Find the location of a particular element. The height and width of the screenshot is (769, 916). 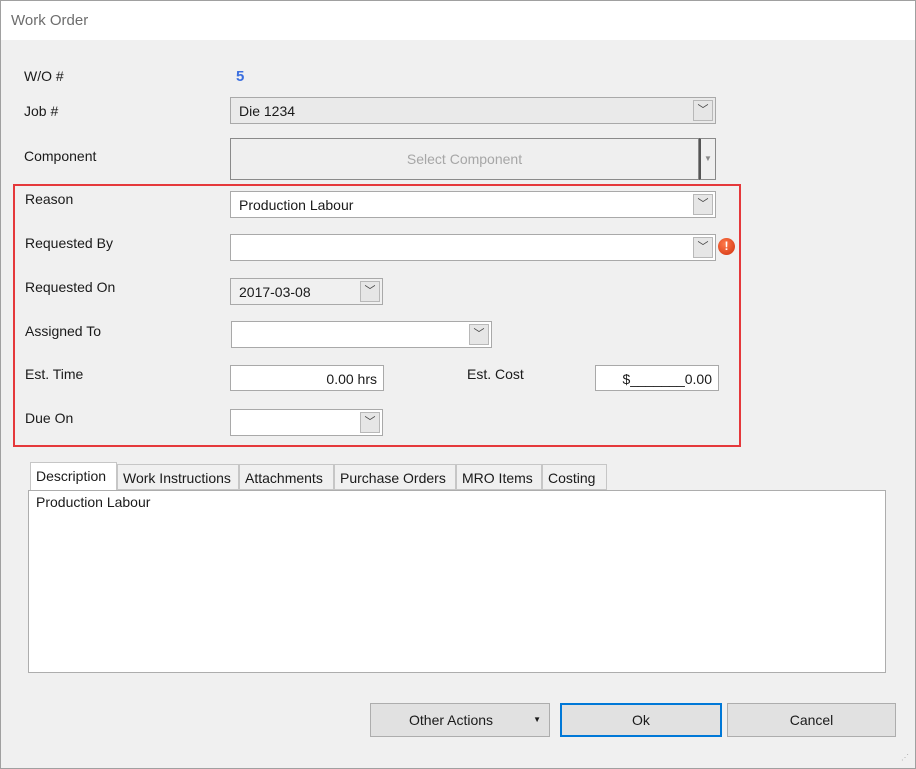

caret-down-icon: ▼ is located at coordinates (537, 719).